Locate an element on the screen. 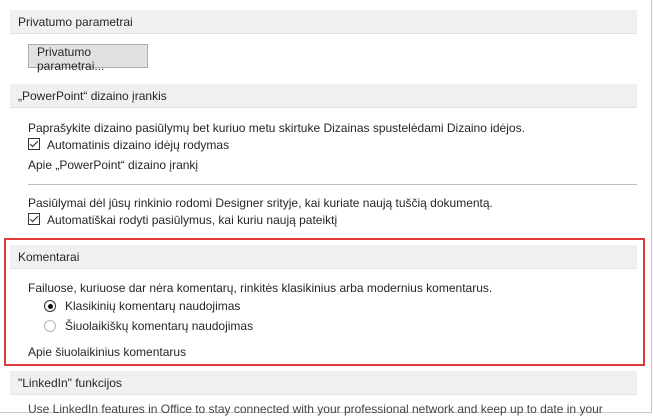 The height and width of the screenshot is (416, 653). designer-section-title: „PowerPoint“ dizaino įrankis is located at coordinates (92, 96).